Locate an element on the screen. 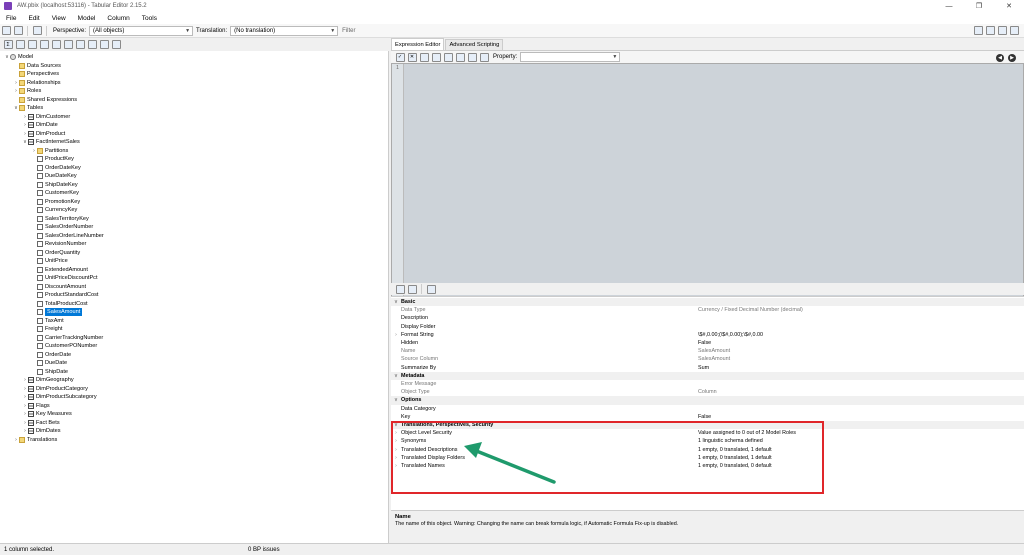 This screenshot has height=555, width=1024. tree-node: TotalProductCost is located at coordinates (59, 304).